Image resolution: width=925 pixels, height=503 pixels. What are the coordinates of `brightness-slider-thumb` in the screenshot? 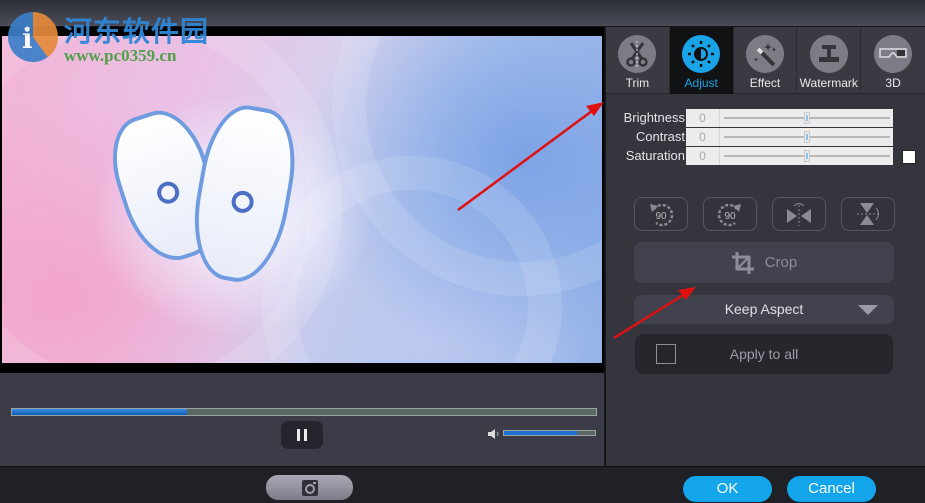 It's located at (807, 118).